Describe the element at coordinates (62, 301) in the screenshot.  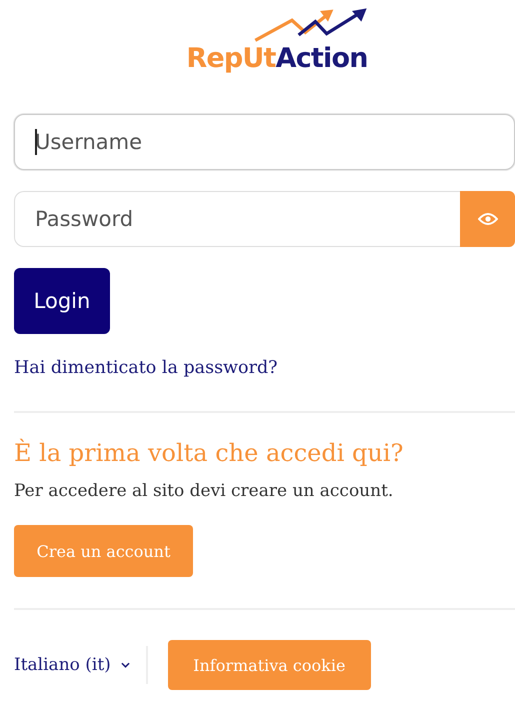
I see `login-button: Login` at that location.